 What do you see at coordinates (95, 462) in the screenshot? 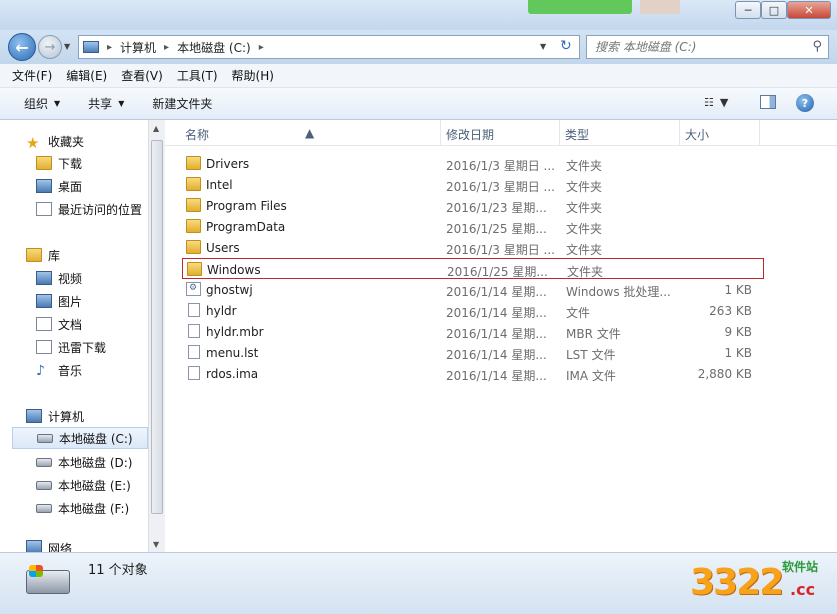
I see `nav-label: 本地磁盘 (D:)` at bounding box center [95, 462].